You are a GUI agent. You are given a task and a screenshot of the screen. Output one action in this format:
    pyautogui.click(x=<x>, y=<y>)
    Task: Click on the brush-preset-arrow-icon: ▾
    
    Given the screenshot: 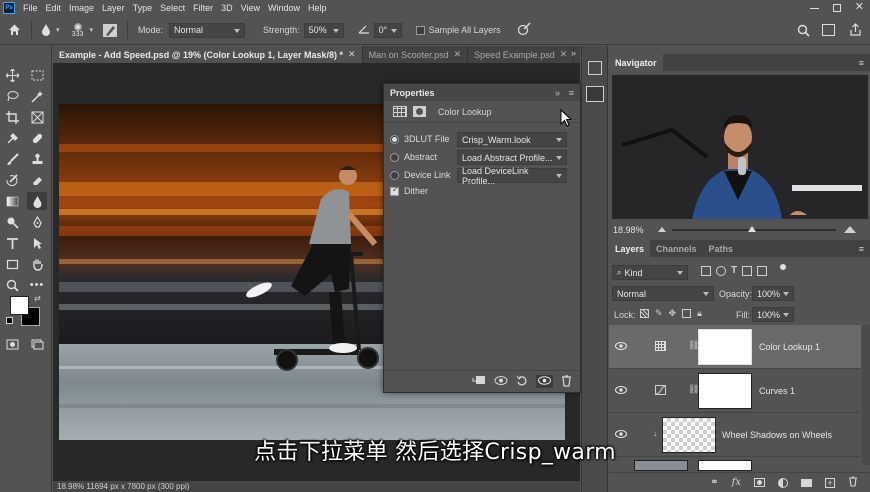 What is the action you would take?
    pyautogui.click(x=92, y=30)
    